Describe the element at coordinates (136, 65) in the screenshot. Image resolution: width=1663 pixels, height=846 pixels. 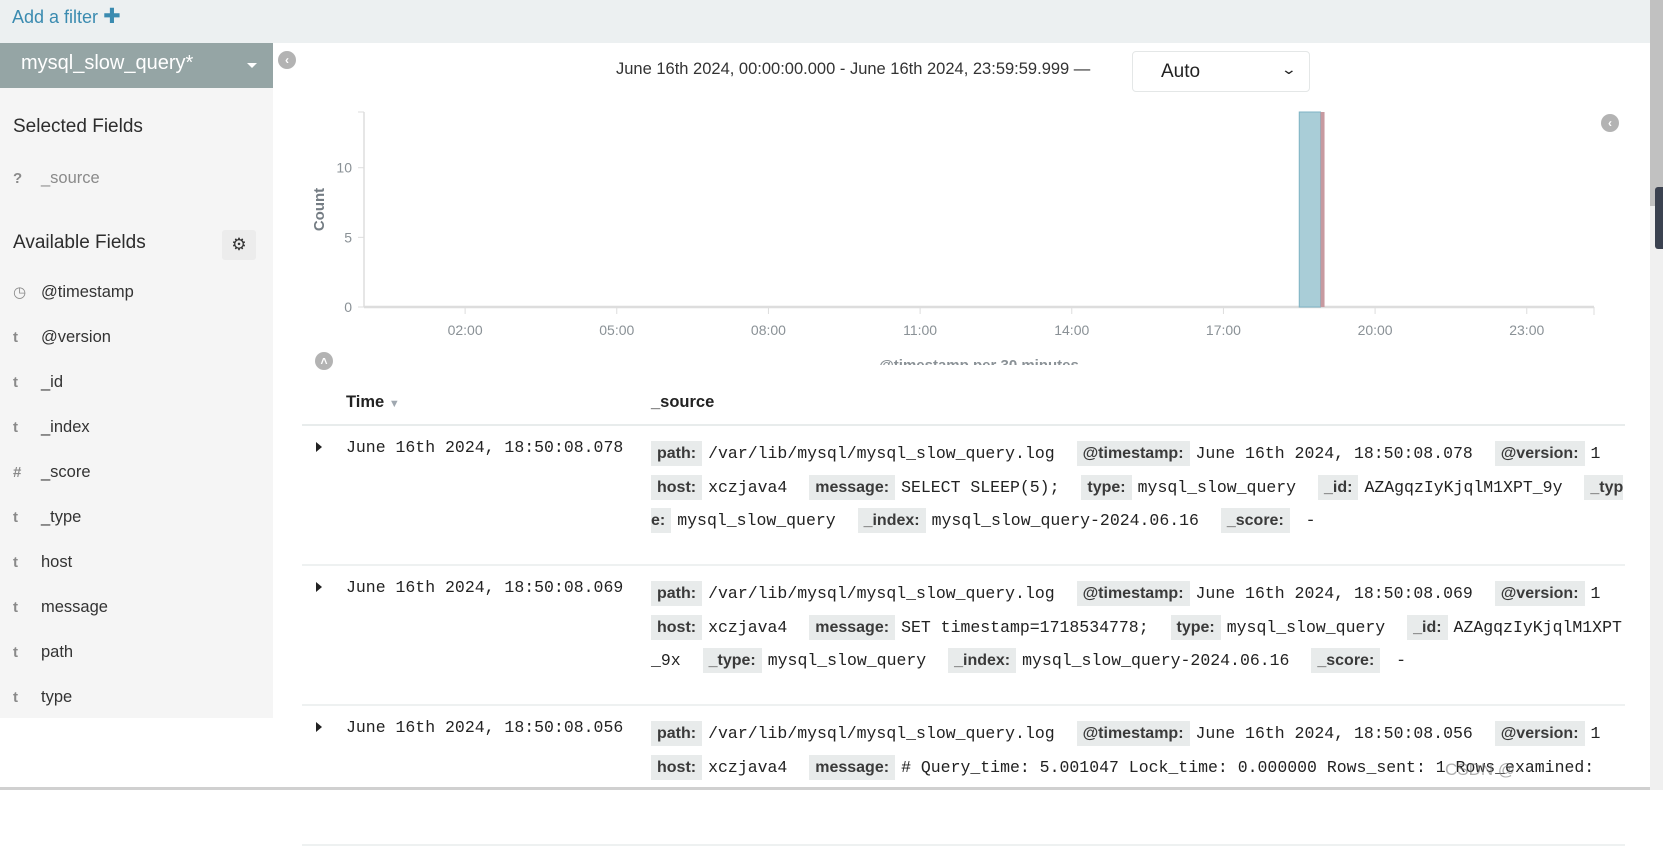
I see `index-pattern-selector: mysql_slow_query*` at that location.